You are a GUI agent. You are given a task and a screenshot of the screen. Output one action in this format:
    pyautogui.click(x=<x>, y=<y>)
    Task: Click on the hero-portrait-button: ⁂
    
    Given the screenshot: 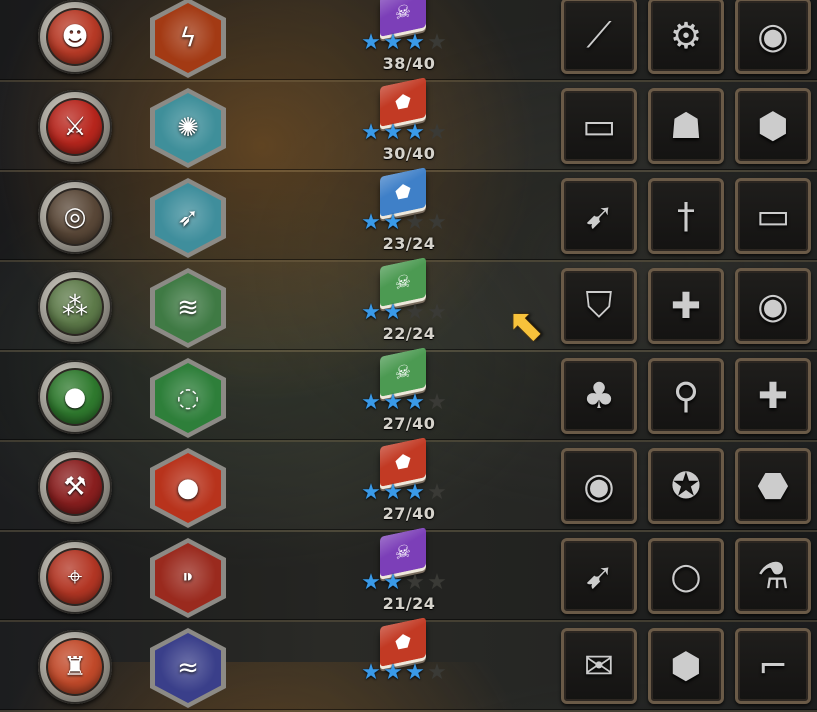 What is the action you would take?
    pyautogui.click(x=75, y=307)
    